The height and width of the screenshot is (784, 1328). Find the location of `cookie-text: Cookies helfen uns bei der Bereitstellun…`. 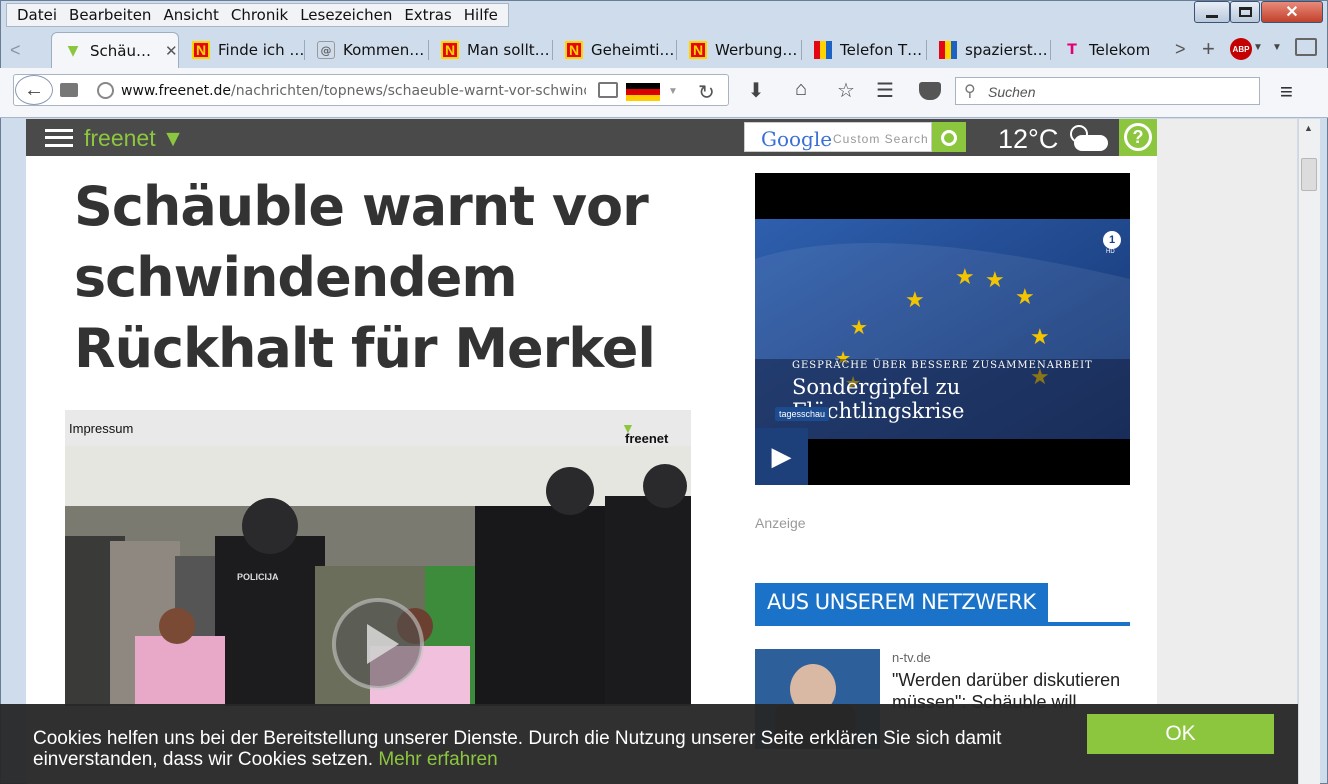

cookie-text: Cookies helfen uns bei der Bereitstellun… is located at coordinates (517, 749).